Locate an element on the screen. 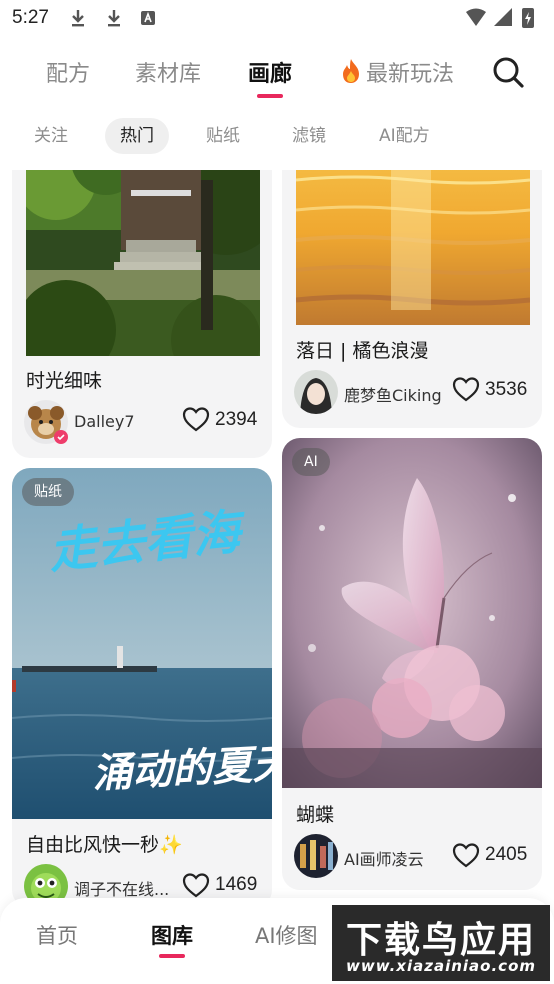 Image resolution: width=554 pixels, height=984 pixels. subtab-filters: 滤镜 is located at coordinates (309, 136).